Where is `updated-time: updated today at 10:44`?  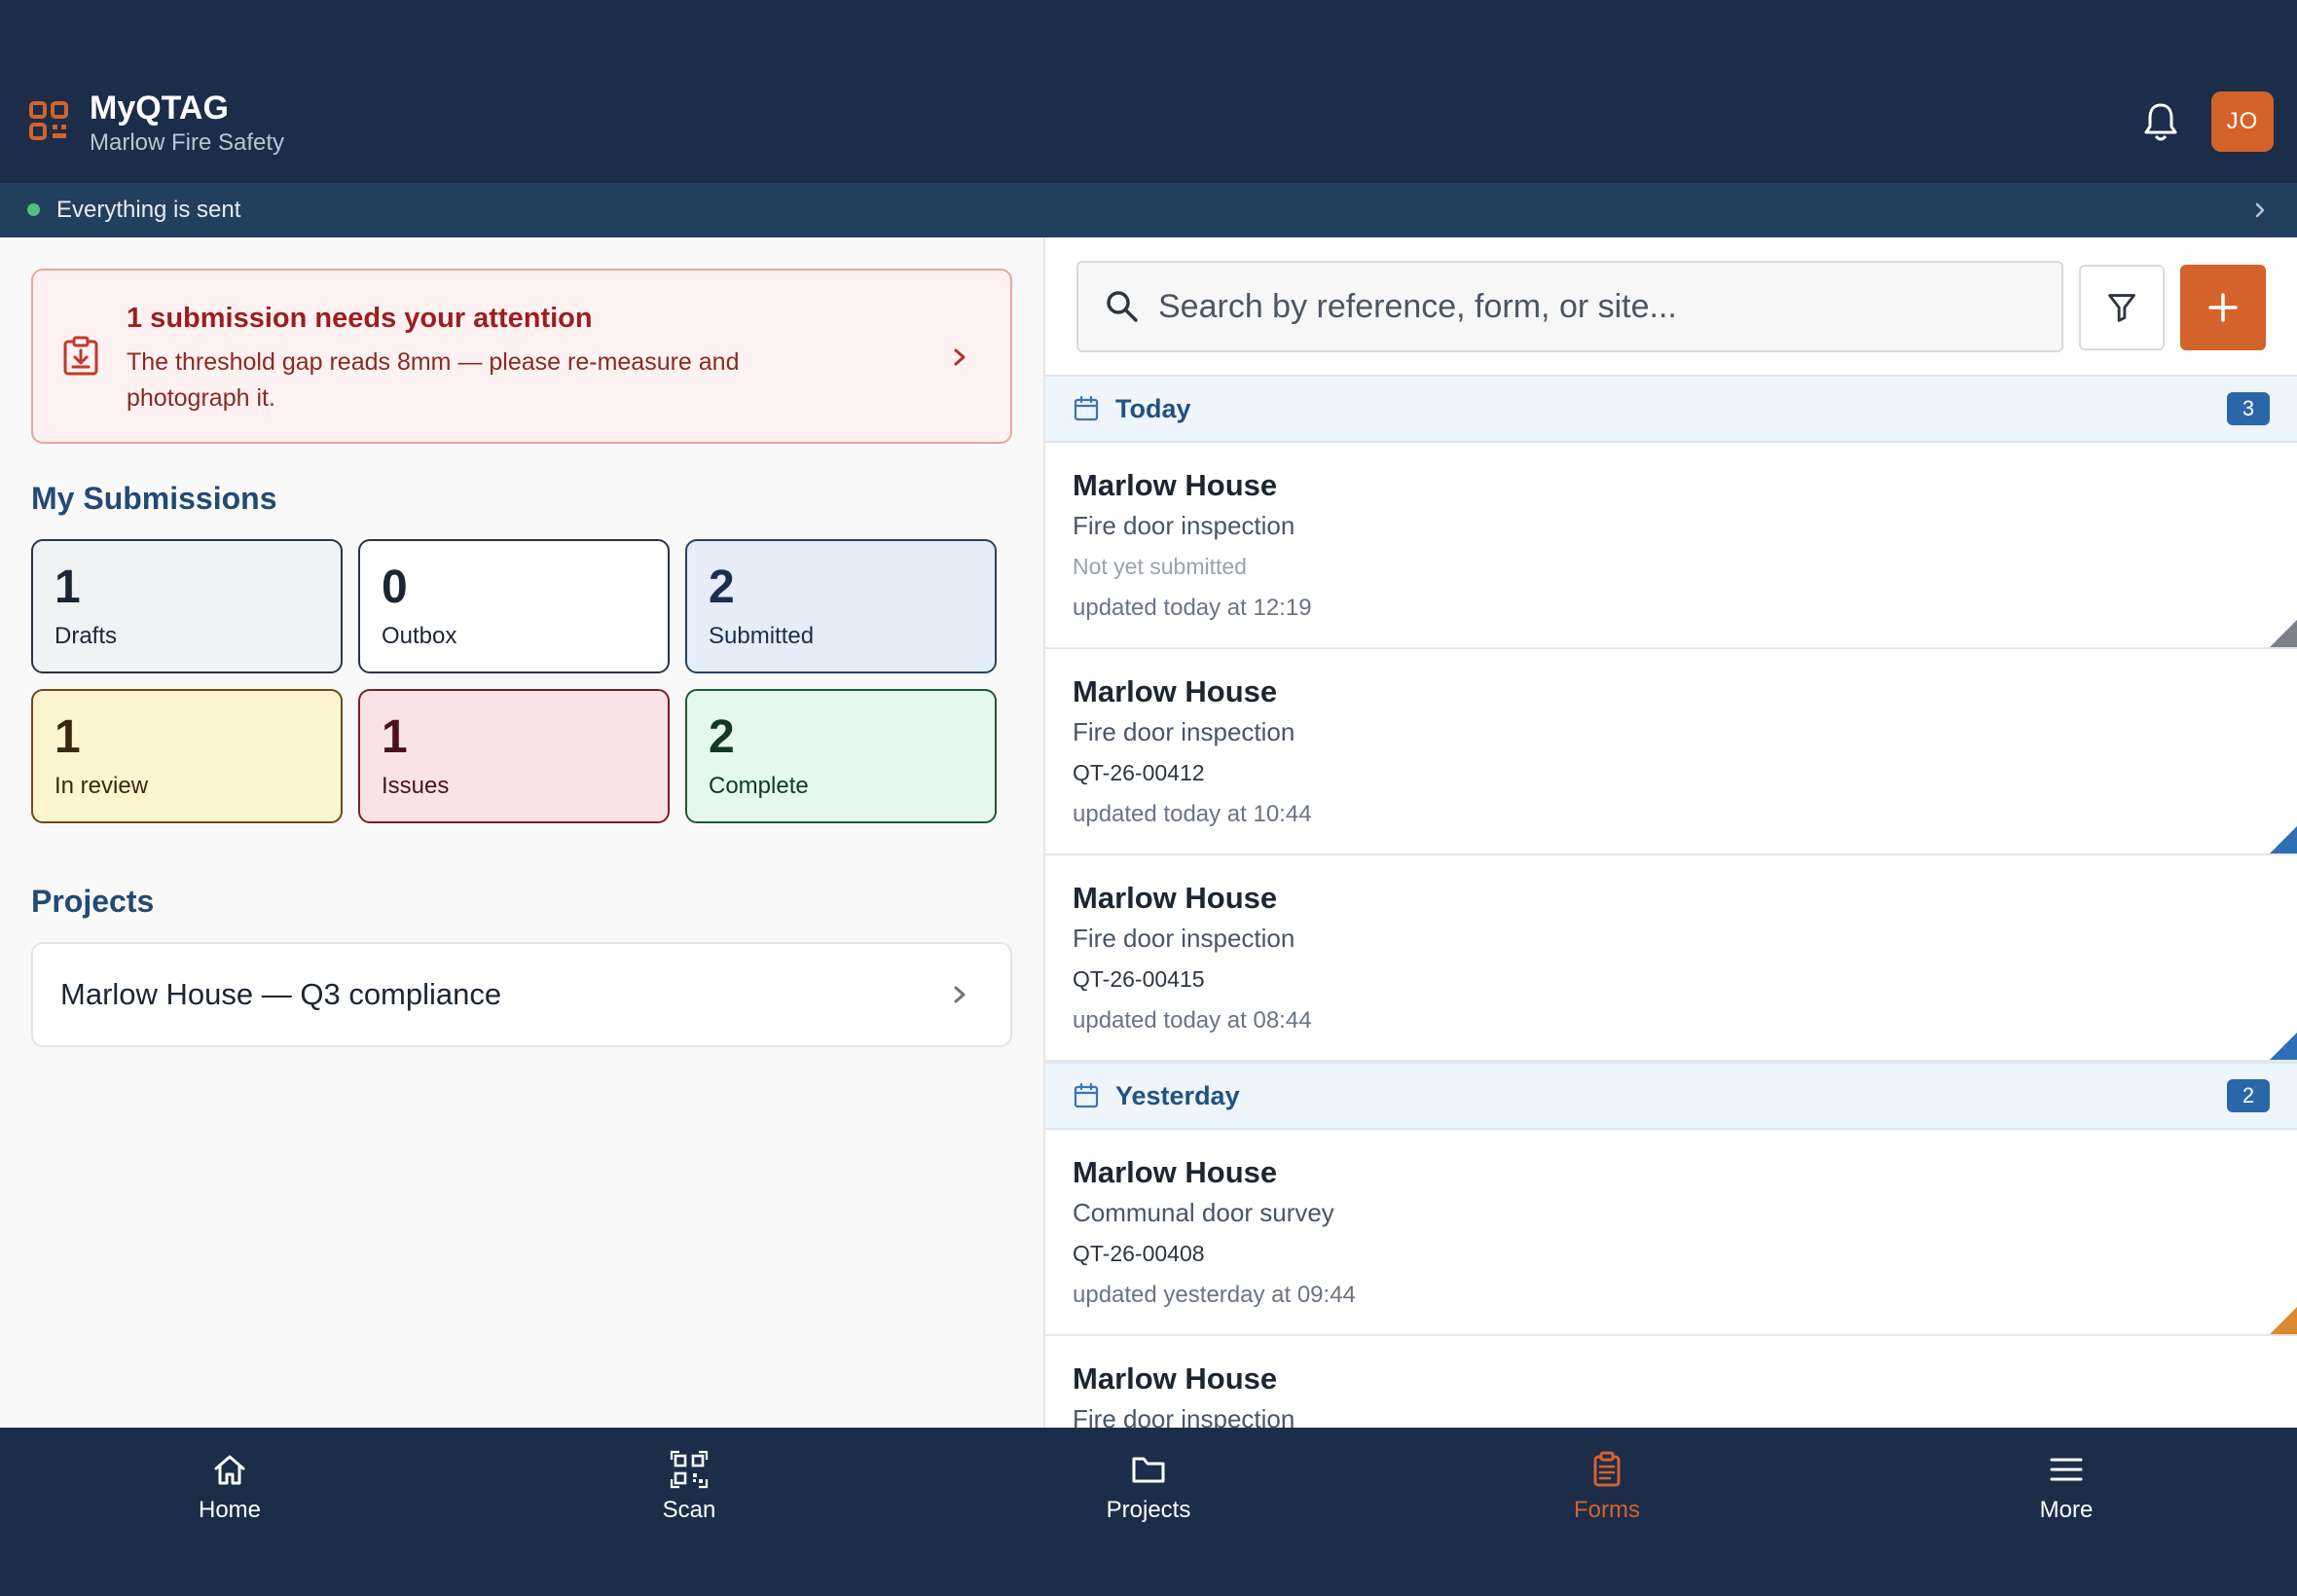 updated-time: updated today at 10:44 is located at coordinates (1192, 814).